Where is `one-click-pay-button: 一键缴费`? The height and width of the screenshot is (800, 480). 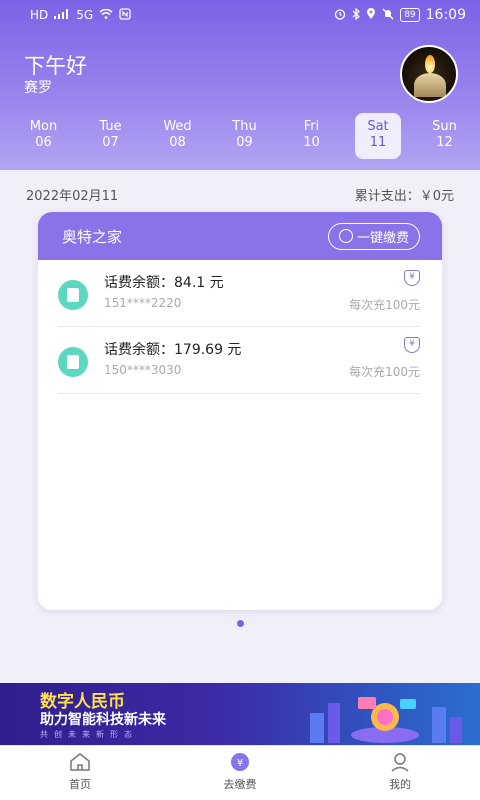 one-click-pay-button: 一键缴费 is located at coordinates (373, 236).